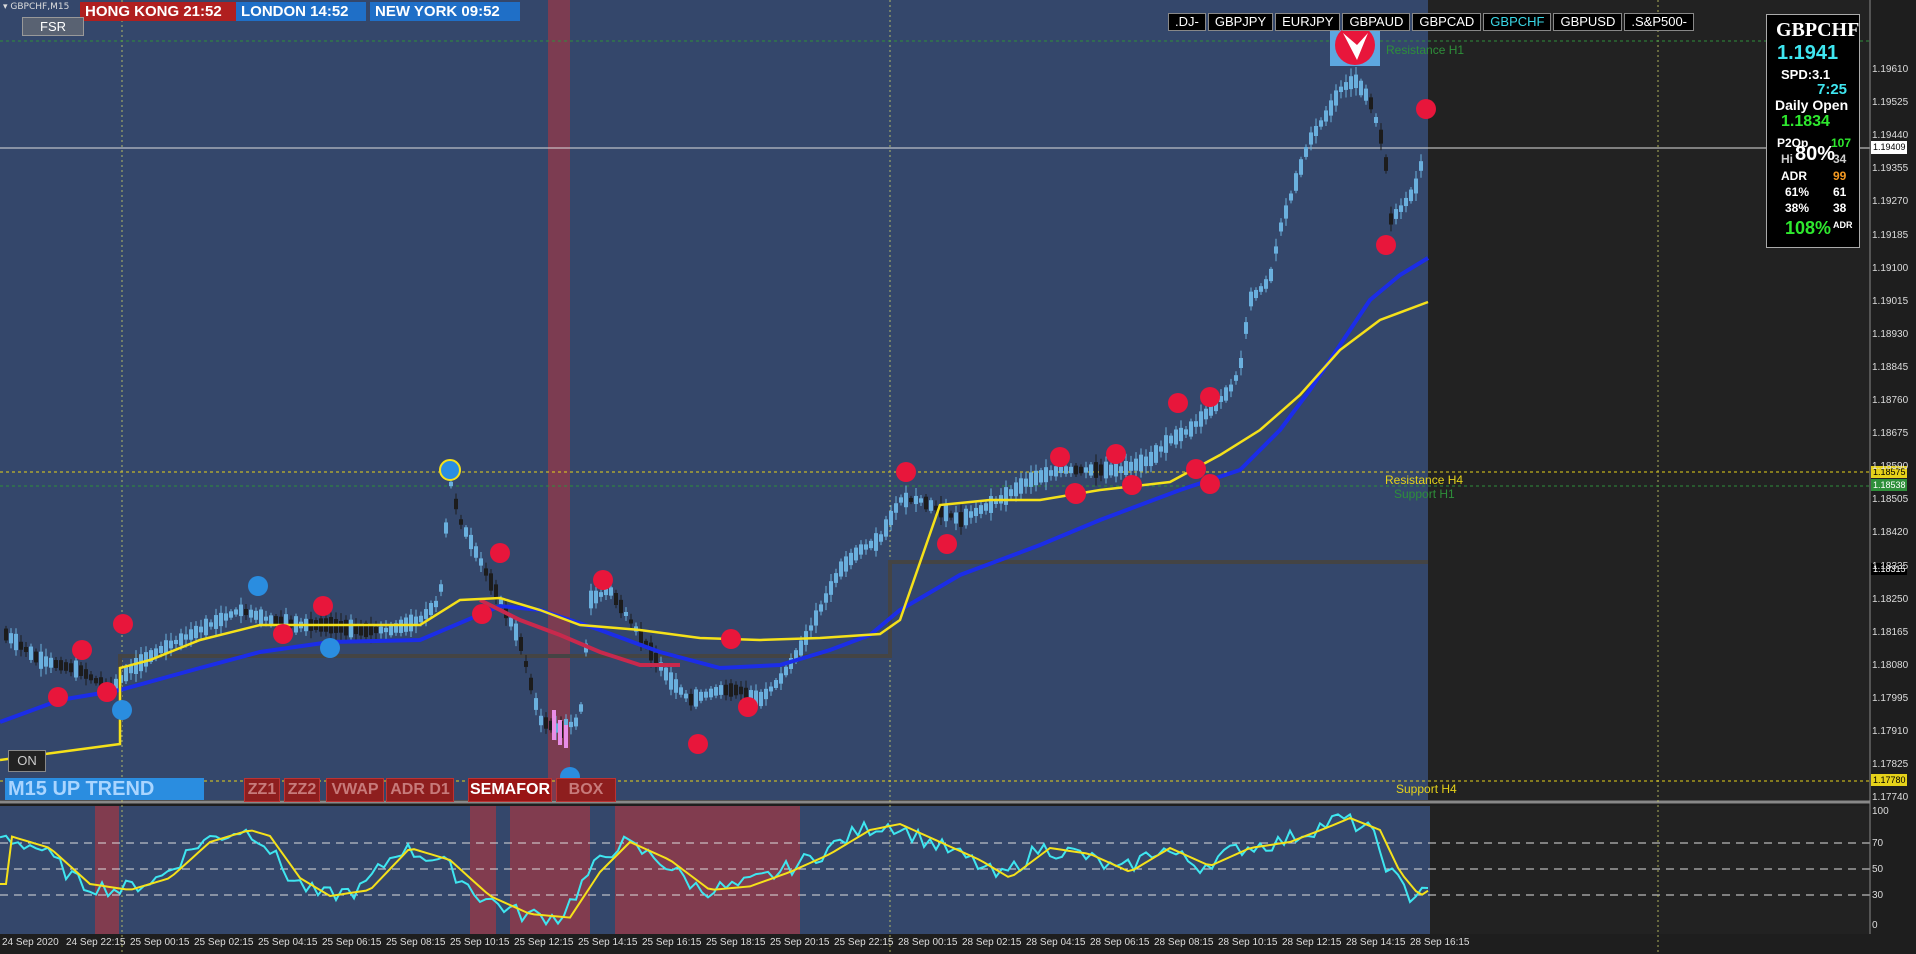 The height and width of the screenshot is (954, 1916). Describe the element at coordinates (1376, 22) in the screenshot. I see `tab-gbpaud: GBPAUD` at that location.